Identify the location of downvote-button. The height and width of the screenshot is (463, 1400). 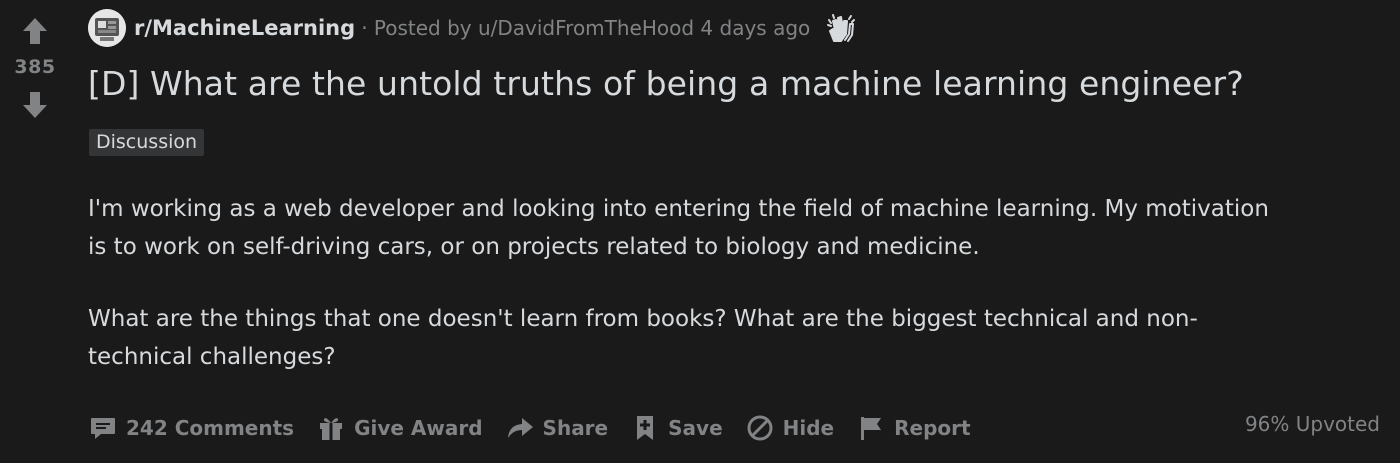
(35, 105).